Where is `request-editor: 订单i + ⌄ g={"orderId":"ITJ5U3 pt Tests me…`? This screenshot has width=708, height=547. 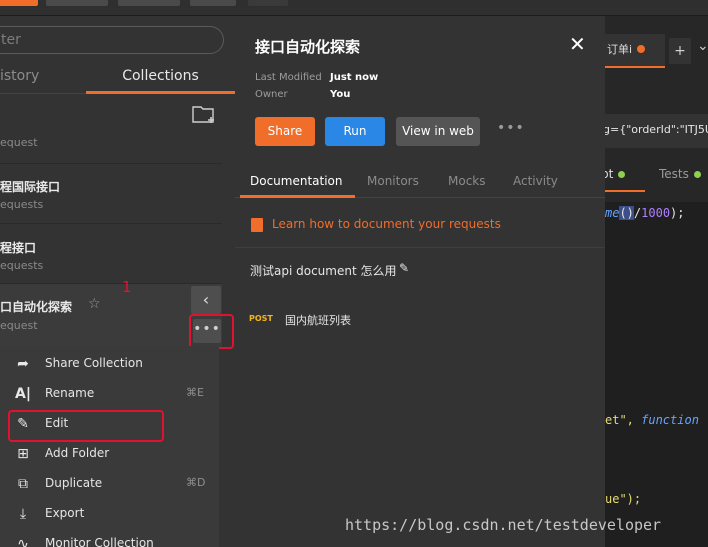
request-editor: 订单i + ⌄ g={"orderId":"ITJ5U3 pt Tests me… is located at coordinates (654, 281).